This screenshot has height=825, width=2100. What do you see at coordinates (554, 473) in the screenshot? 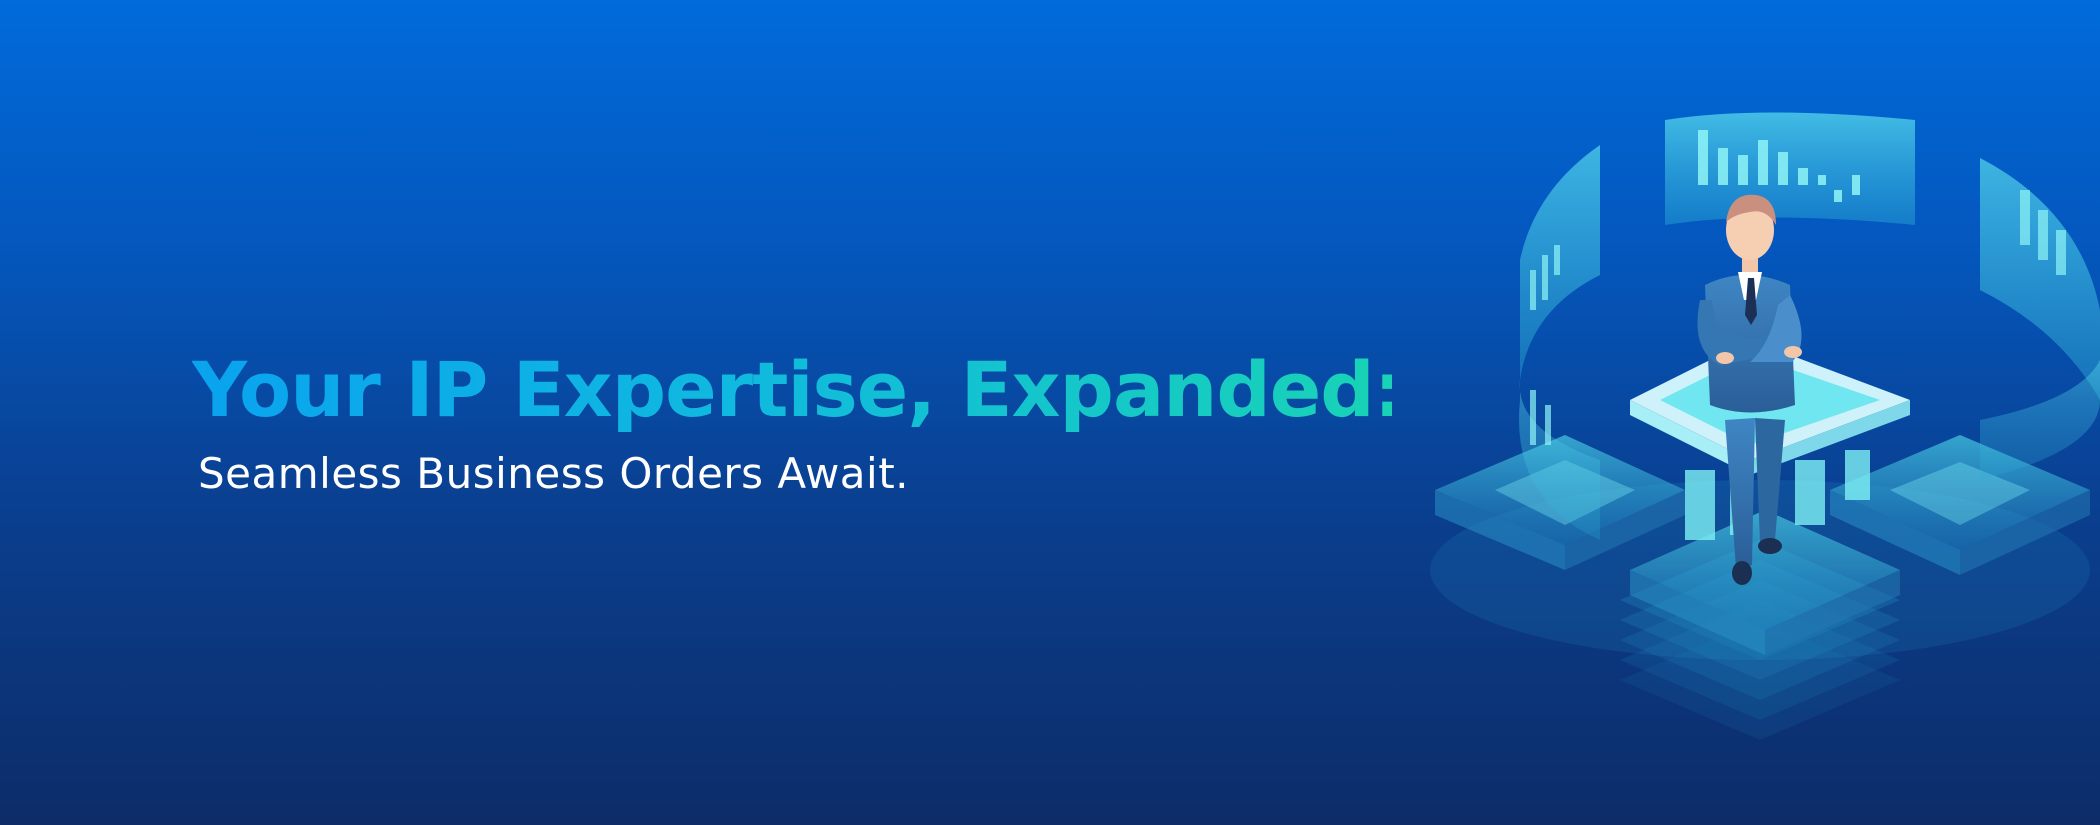
I see `banner-subheadline: Seamless Business Orders Await.` at bounding box center [554, 473].